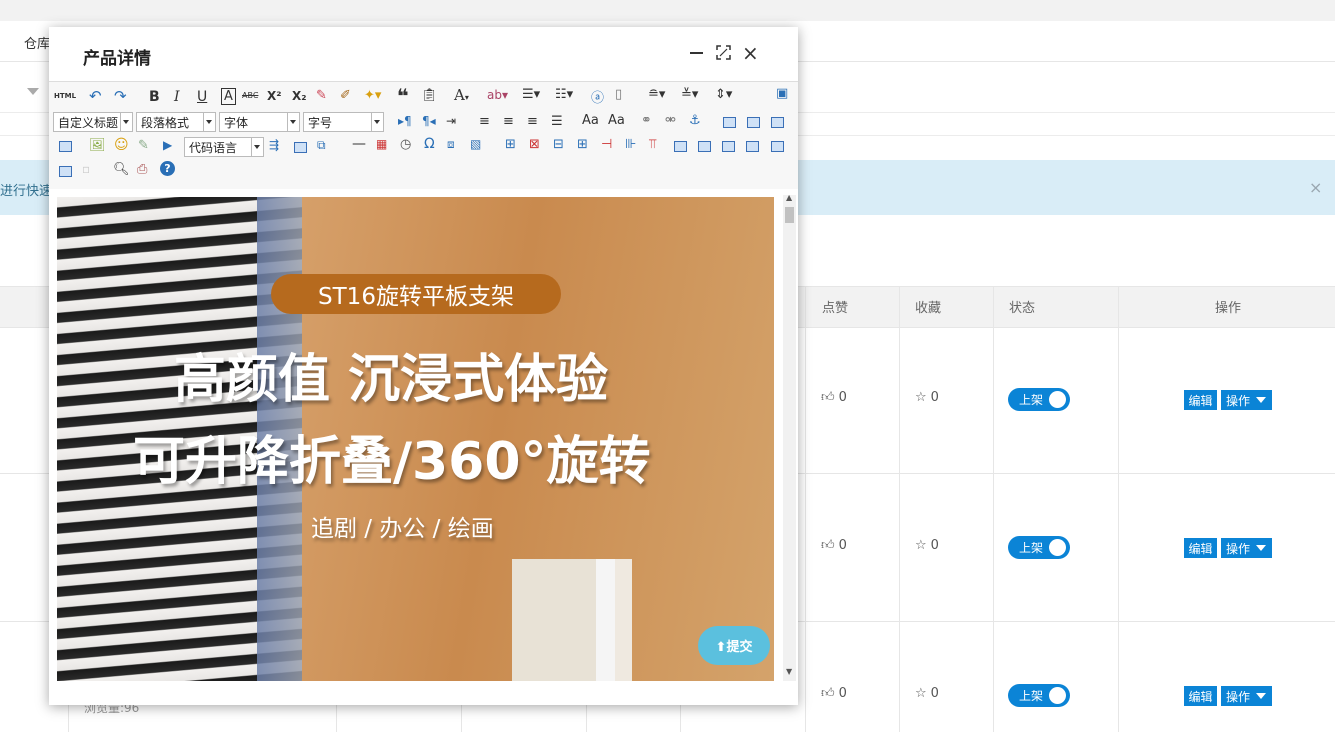 The height and width of the screenshot is (732, 1335). I want to click on image-left-icon, so click(753, 122).